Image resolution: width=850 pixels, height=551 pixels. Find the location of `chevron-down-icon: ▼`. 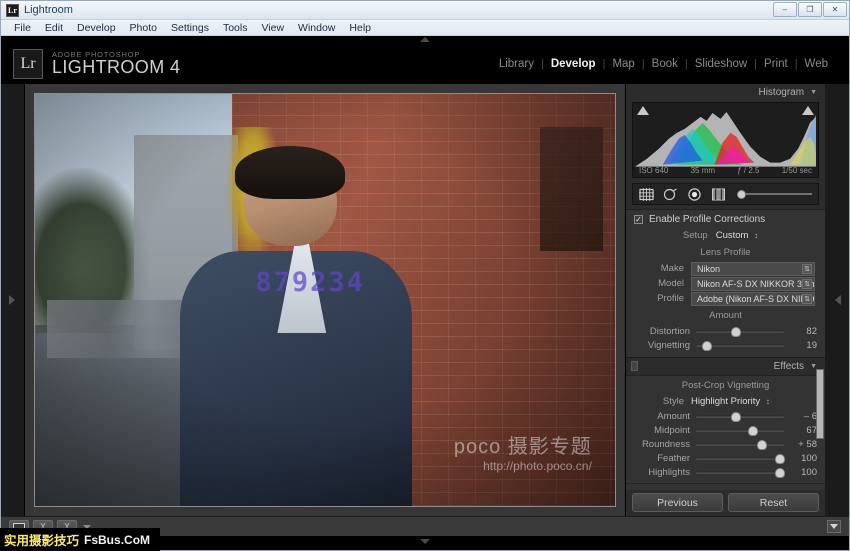

chevron-down-icon: ▼ is located at coordinates (813, 92).